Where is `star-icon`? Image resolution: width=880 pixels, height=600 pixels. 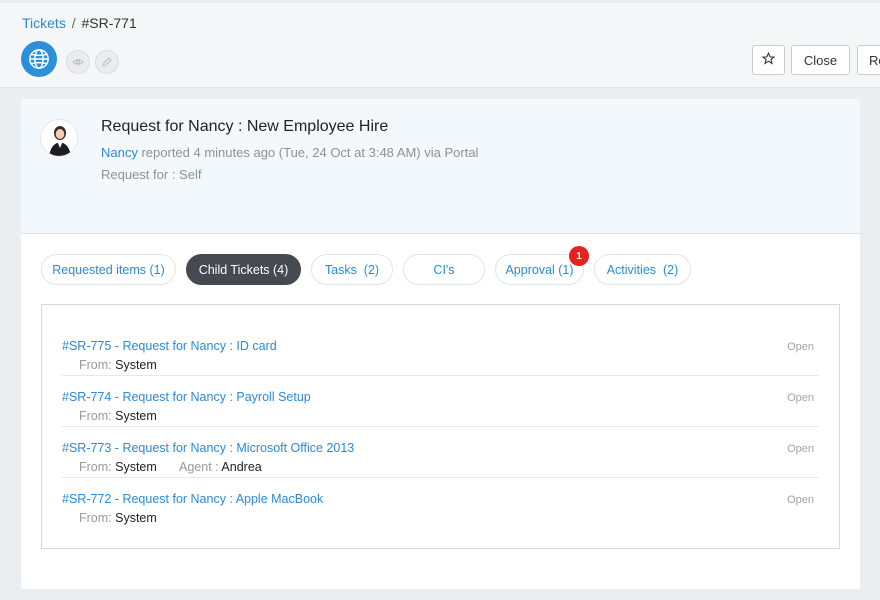 star-icon is located at coordinates (768, 59).